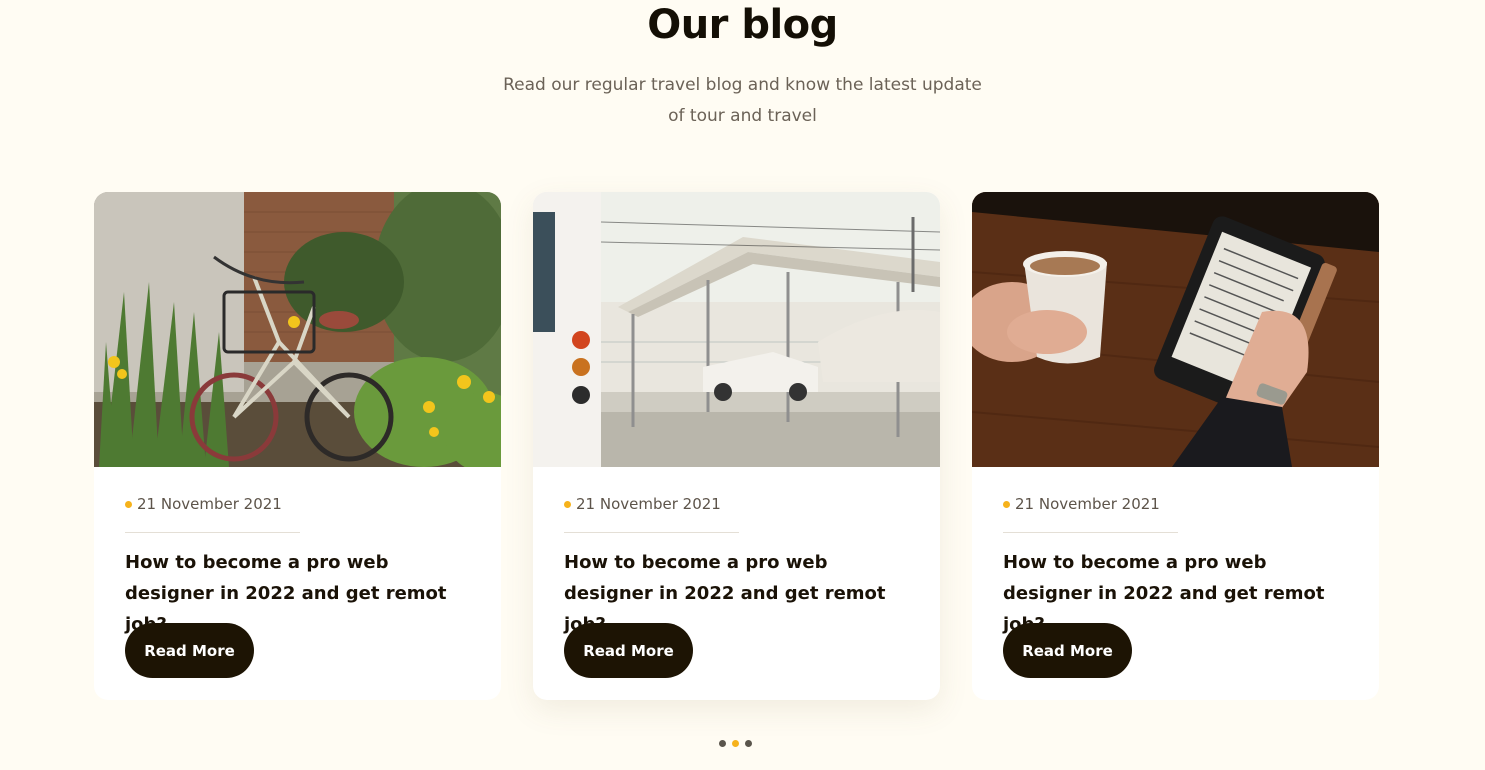 This screenshot has height=770, width=1485. I want to click on coffee-ereader-photo, so click(1175, 329).